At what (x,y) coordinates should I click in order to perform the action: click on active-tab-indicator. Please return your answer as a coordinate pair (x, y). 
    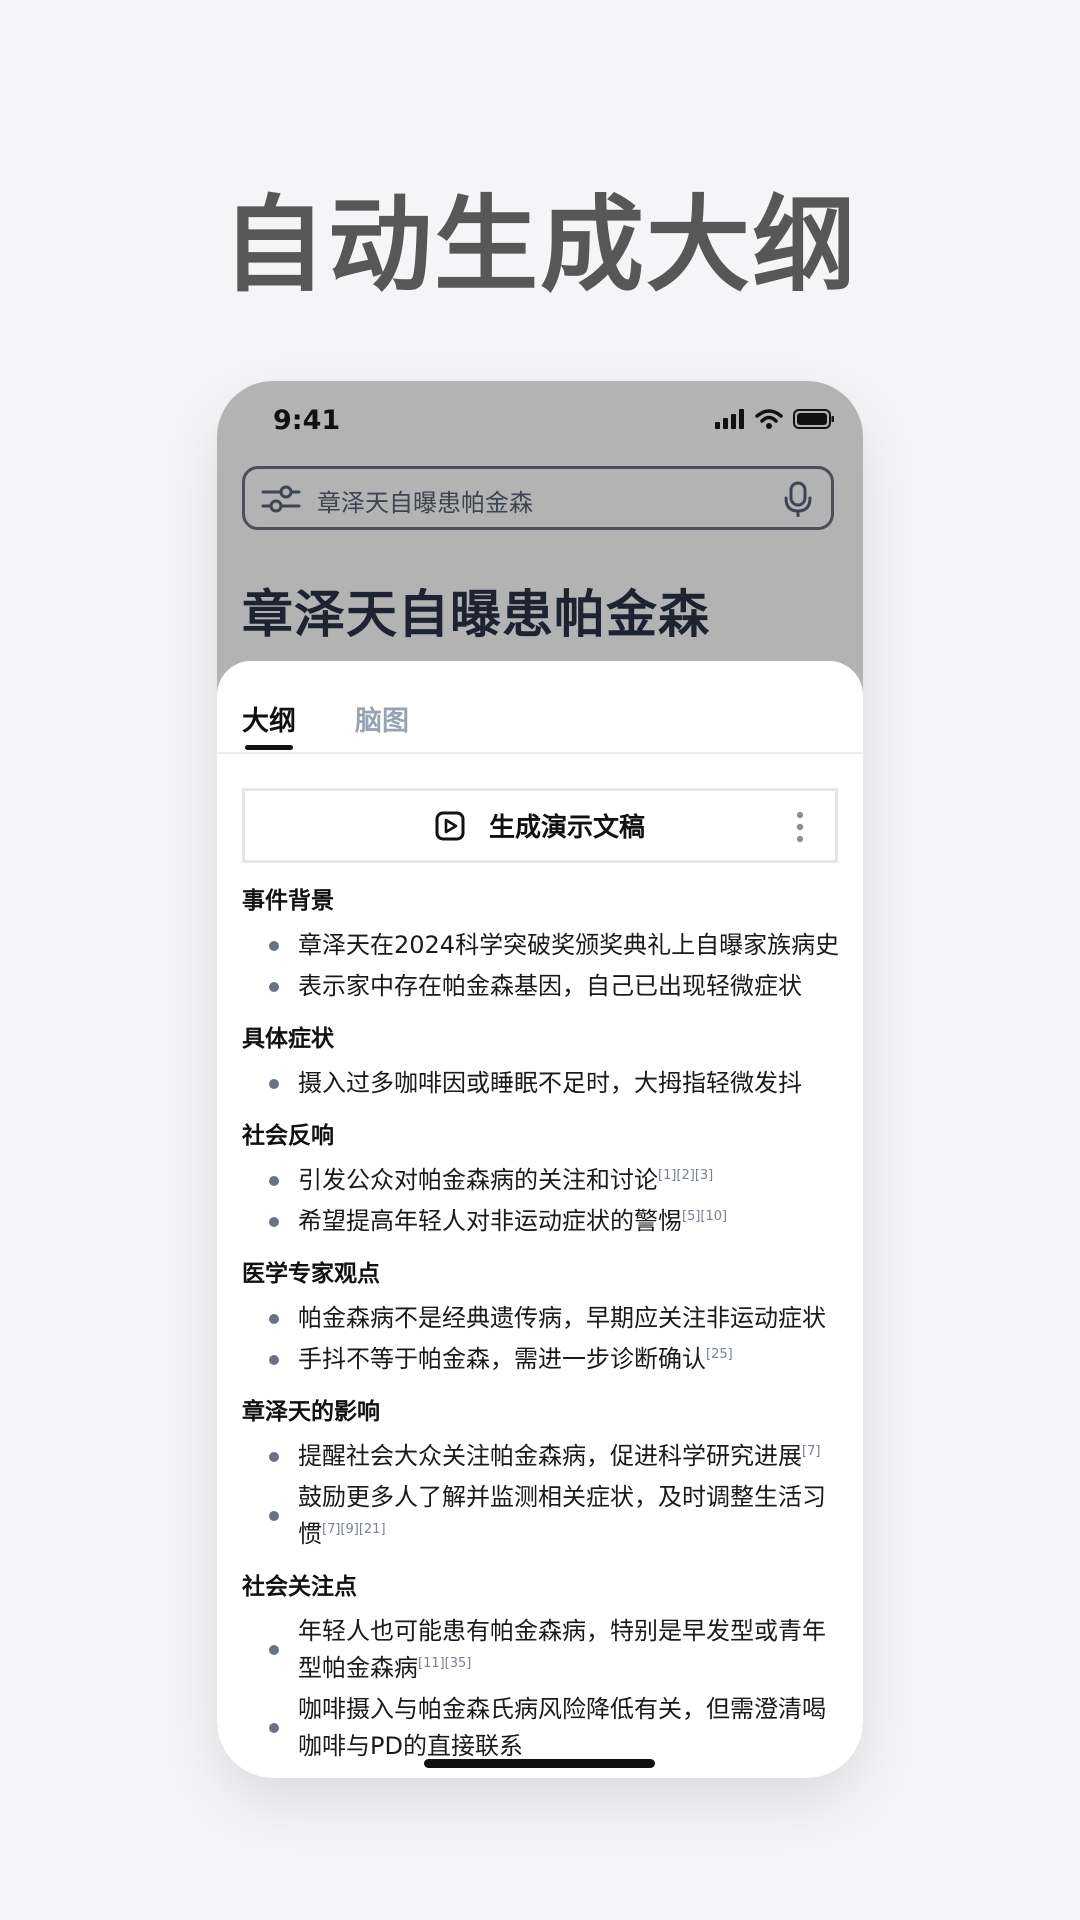
    Looking at the image, I should click on (269, 747).